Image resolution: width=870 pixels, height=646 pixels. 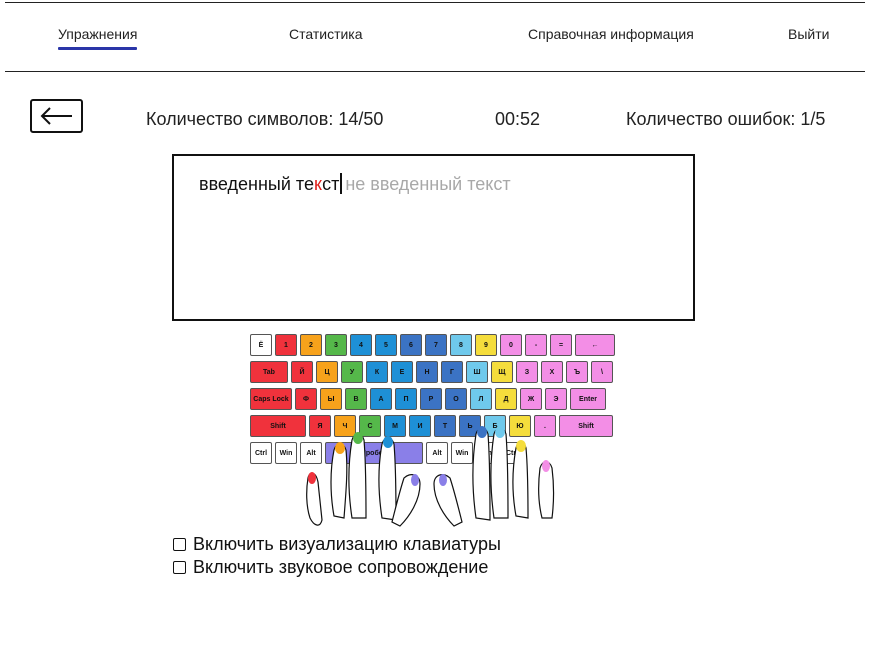 I want to click on sound-checkbox, so click(x=179, y=567).